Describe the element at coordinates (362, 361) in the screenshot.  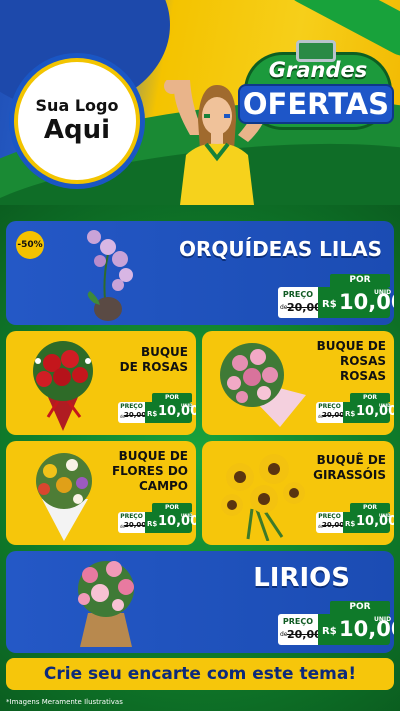
I see `product-name-line-2: ROSAS` at that location.